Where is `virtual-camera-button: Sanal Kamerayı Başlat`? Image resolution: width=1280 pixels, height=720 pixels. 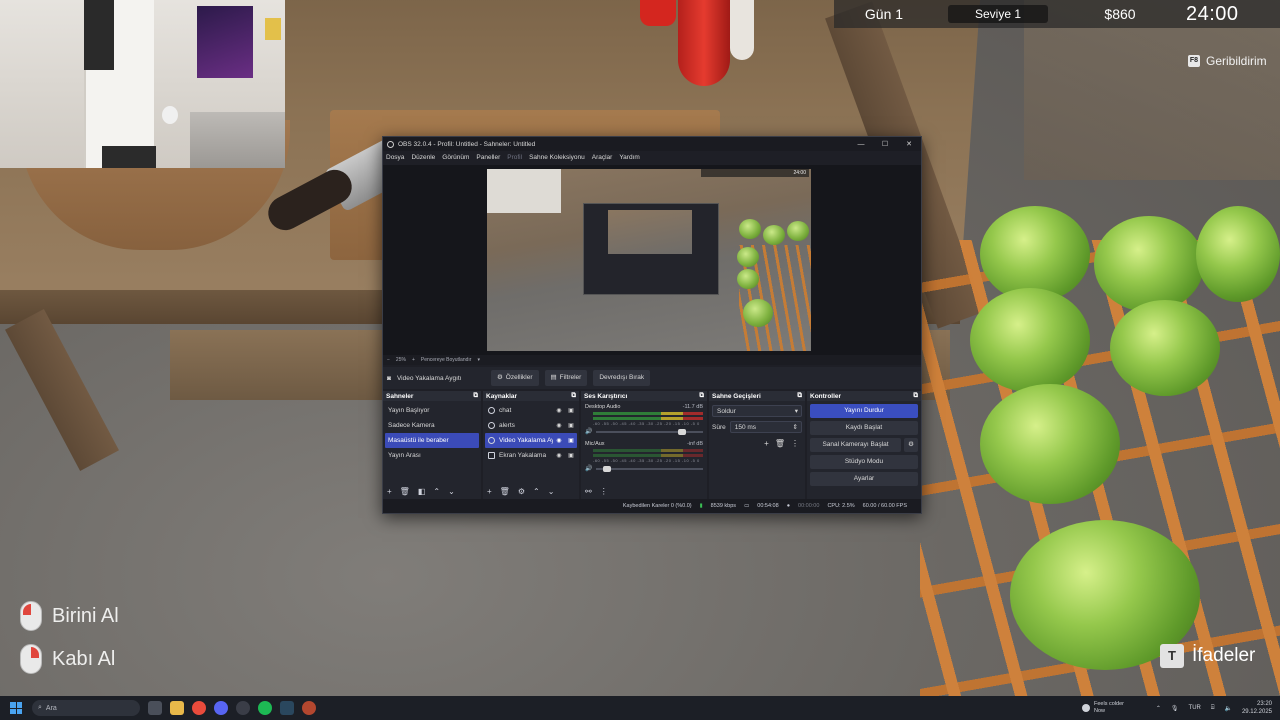
virtual-camera-button: Sanal Kamerayı Başlat is located at coordinates (855, 445).